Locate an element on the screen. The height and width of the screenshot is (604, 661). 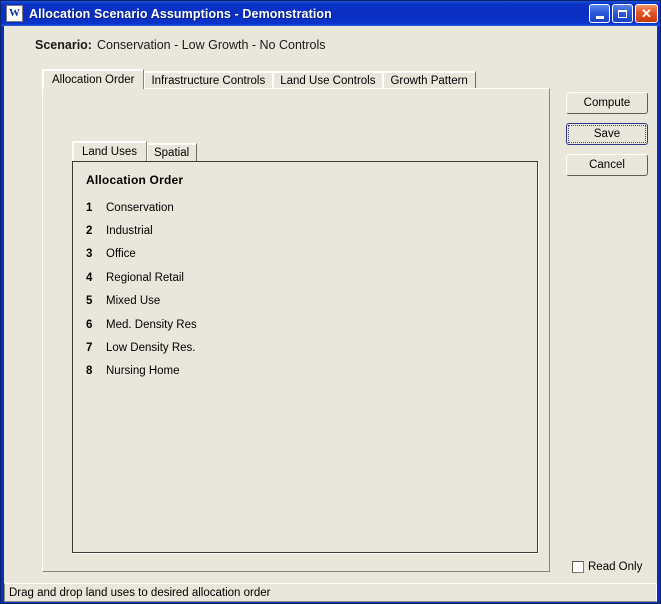
maximize-button is located at coordinates (622, 13).